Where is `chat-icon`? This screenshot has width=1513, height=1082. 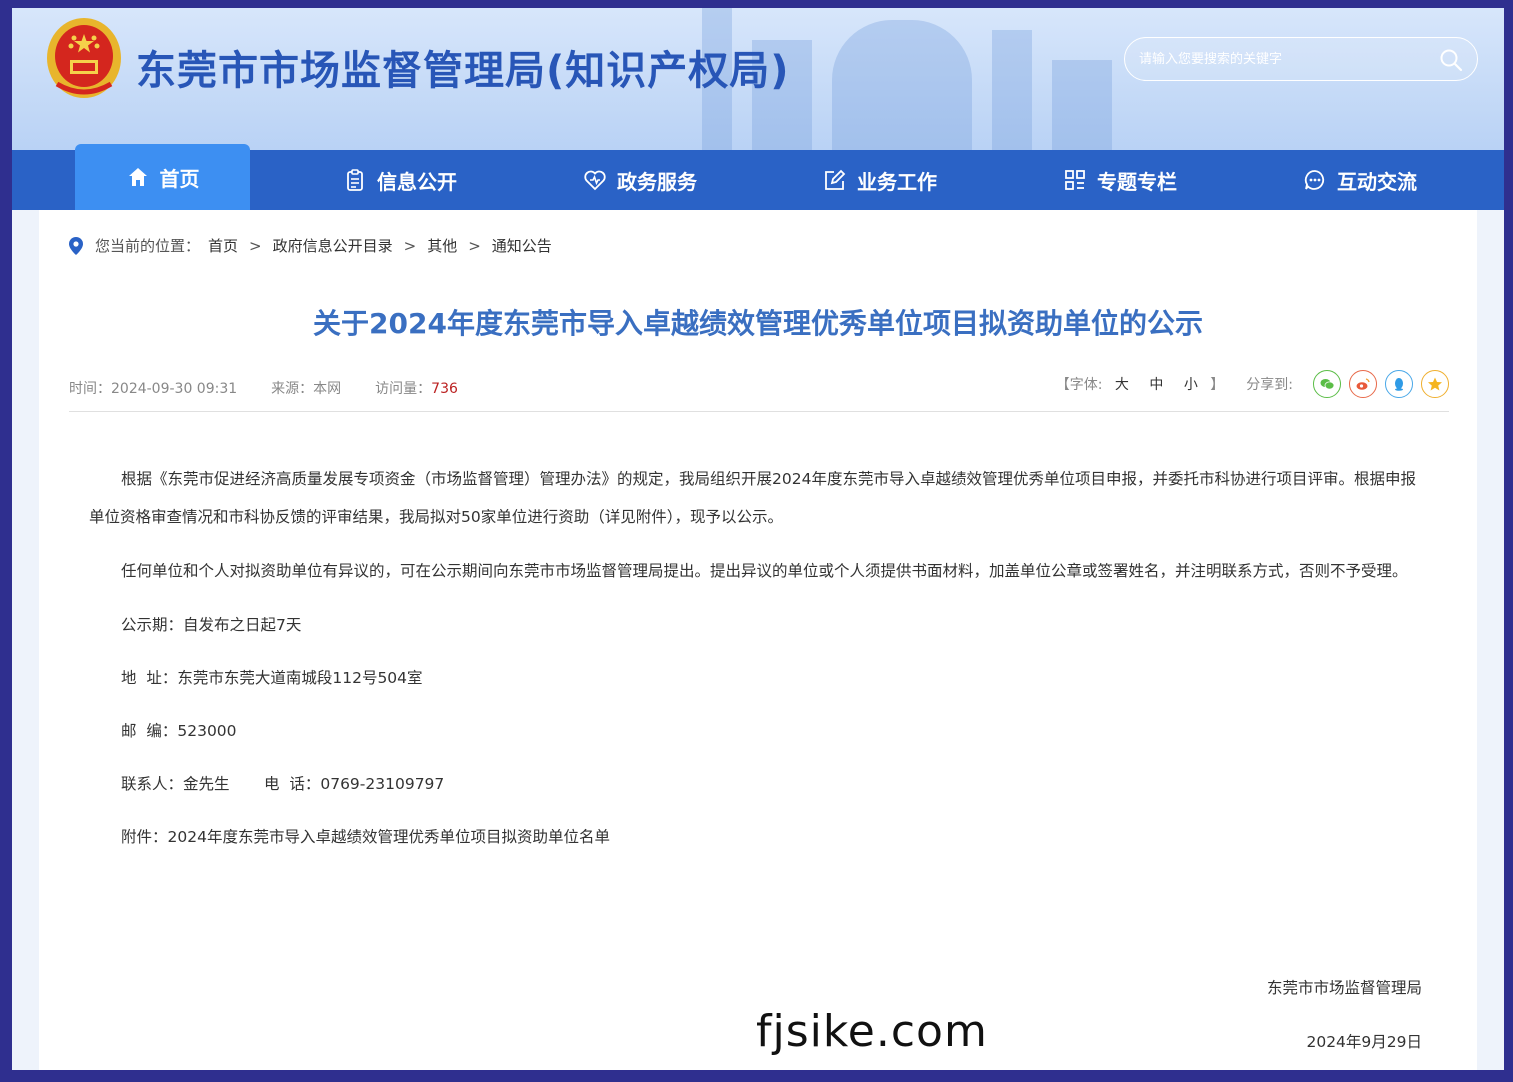 chat-icon is located at coordinates (1314, 180).